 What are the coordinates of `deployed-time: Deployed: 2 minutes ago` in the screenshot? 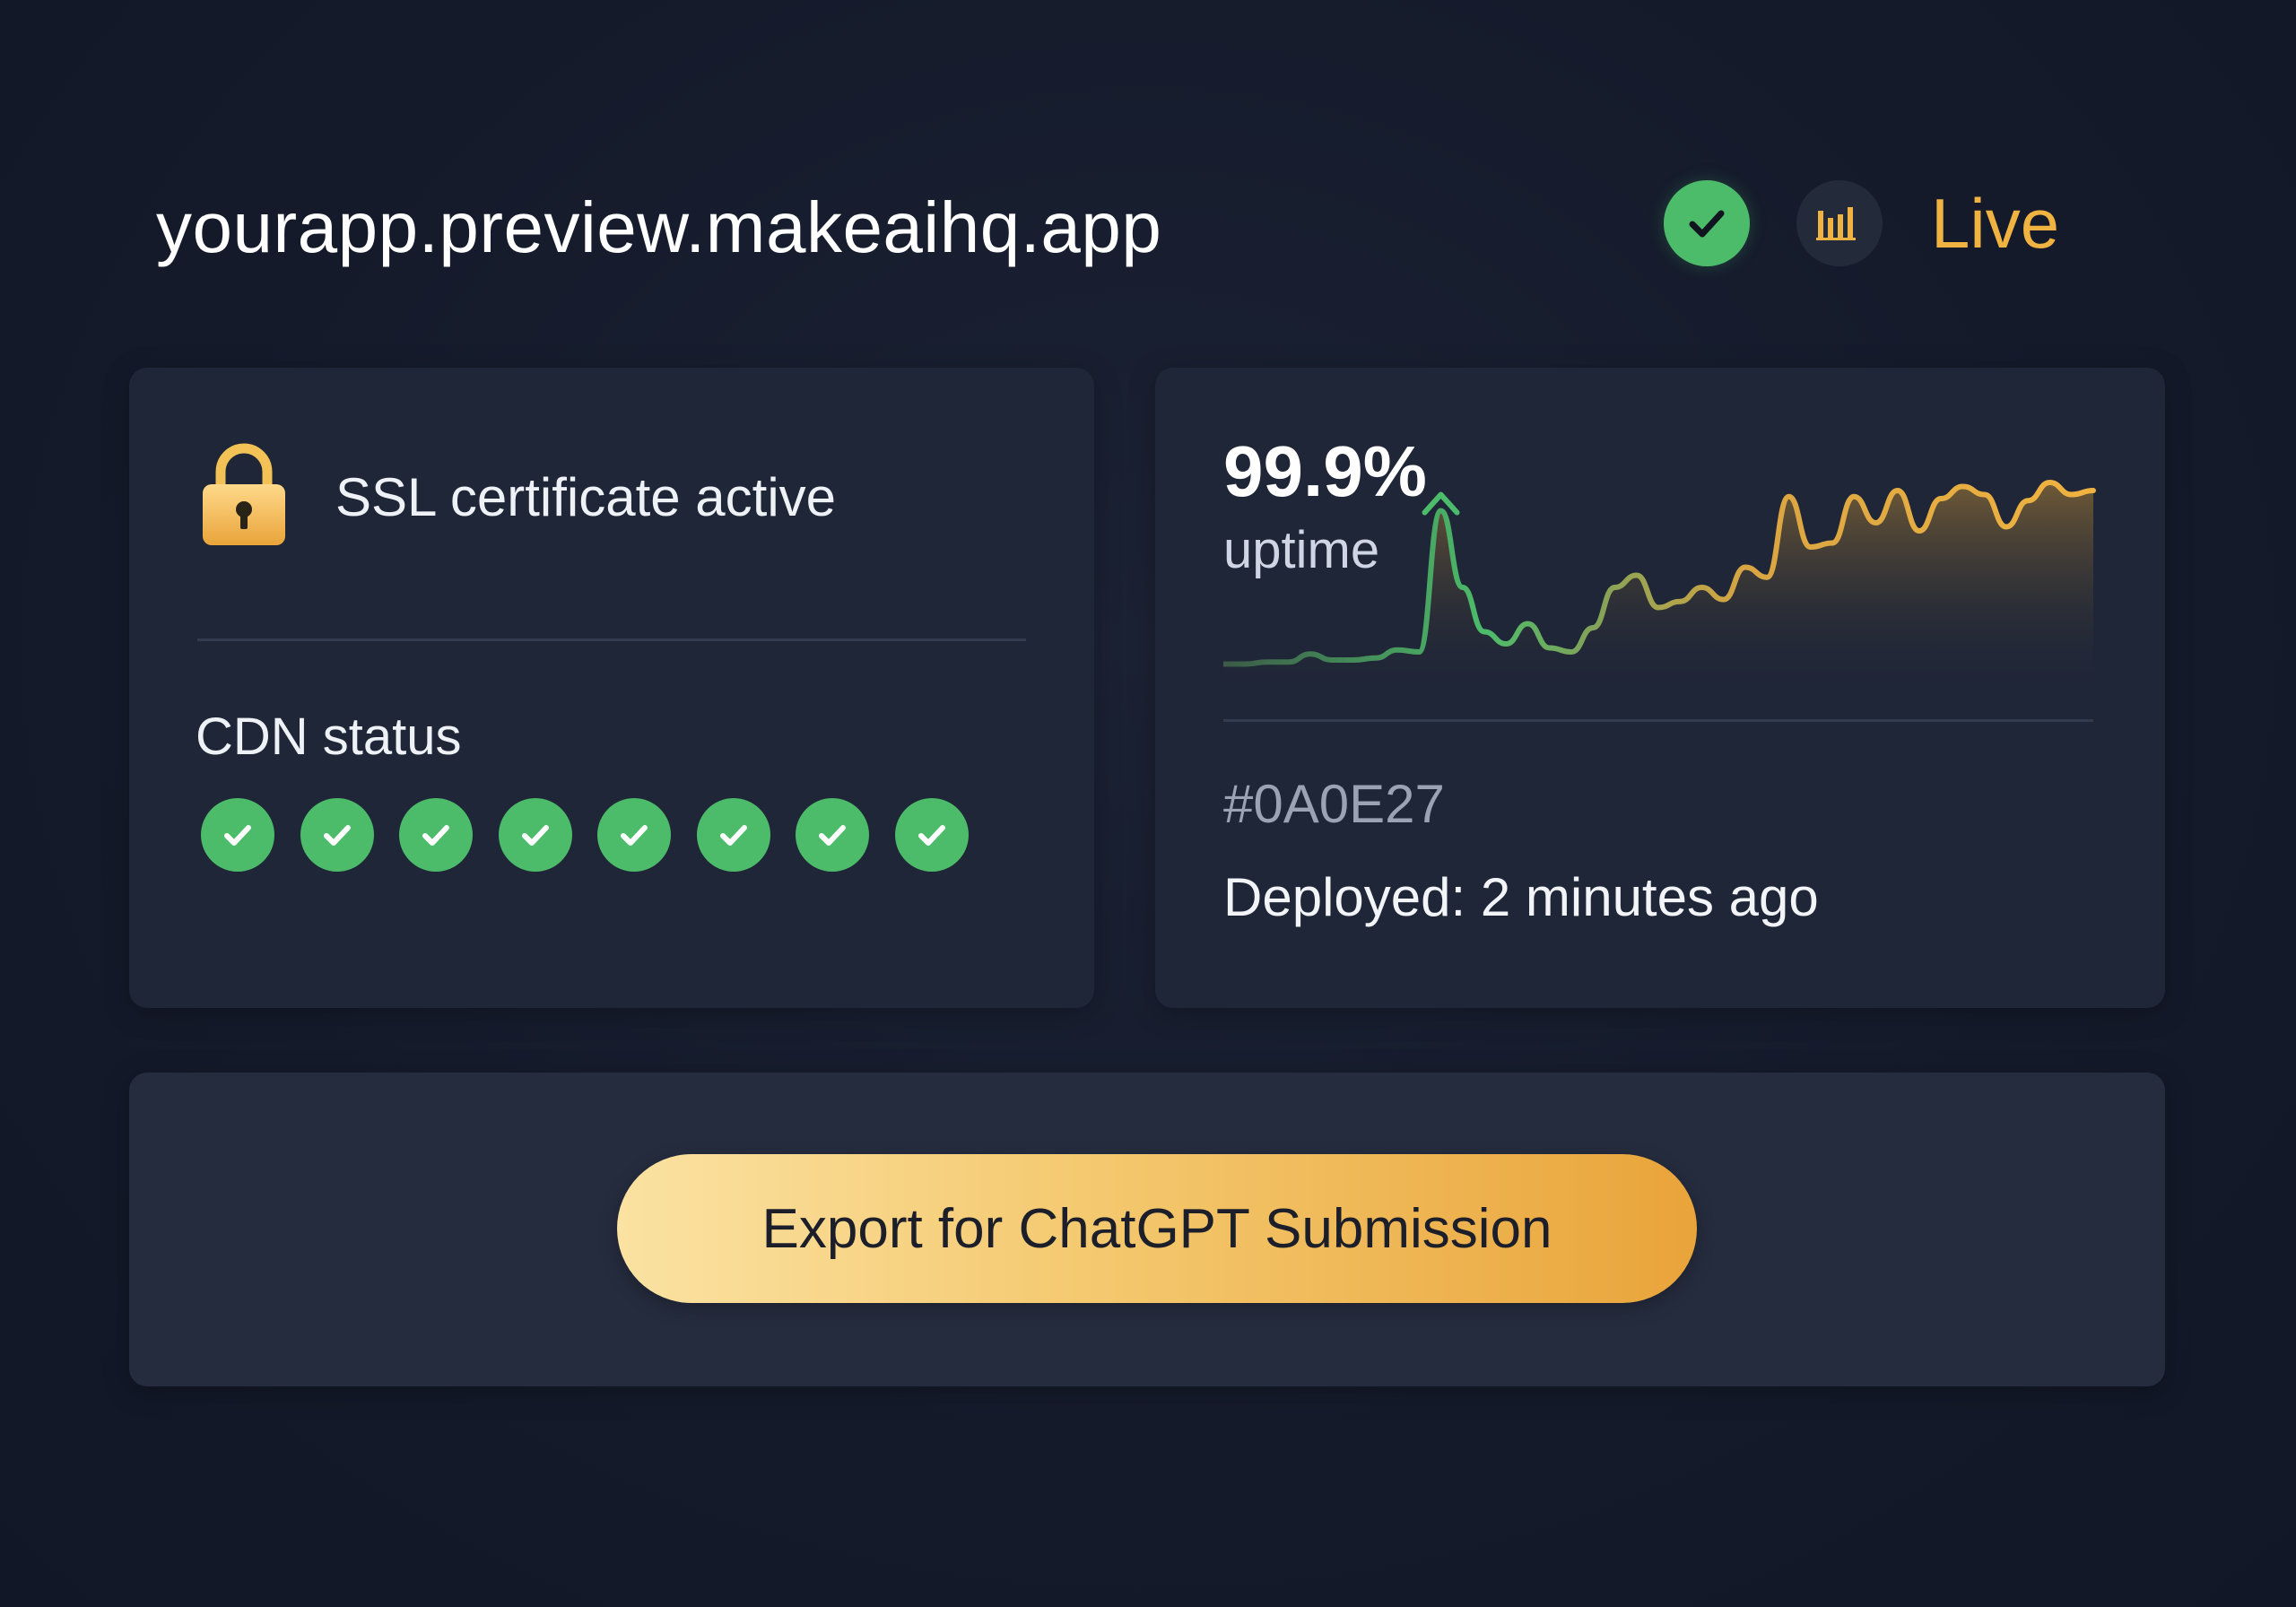 It's located at (1521, 897).